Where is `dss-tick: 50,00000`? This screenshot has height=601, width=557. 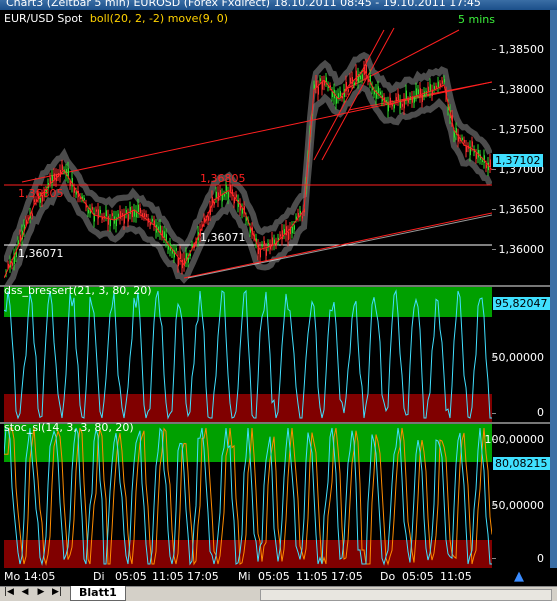 dss-tick: 50,00000 is located at coordinates (518, 357).